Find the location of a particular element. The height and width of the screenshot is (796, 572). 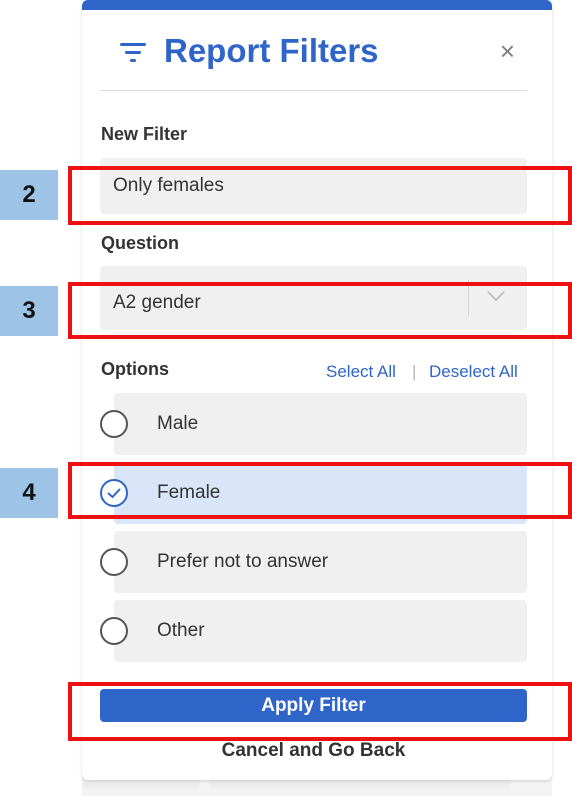

question-label: Question is located at coordinates (140, 243).